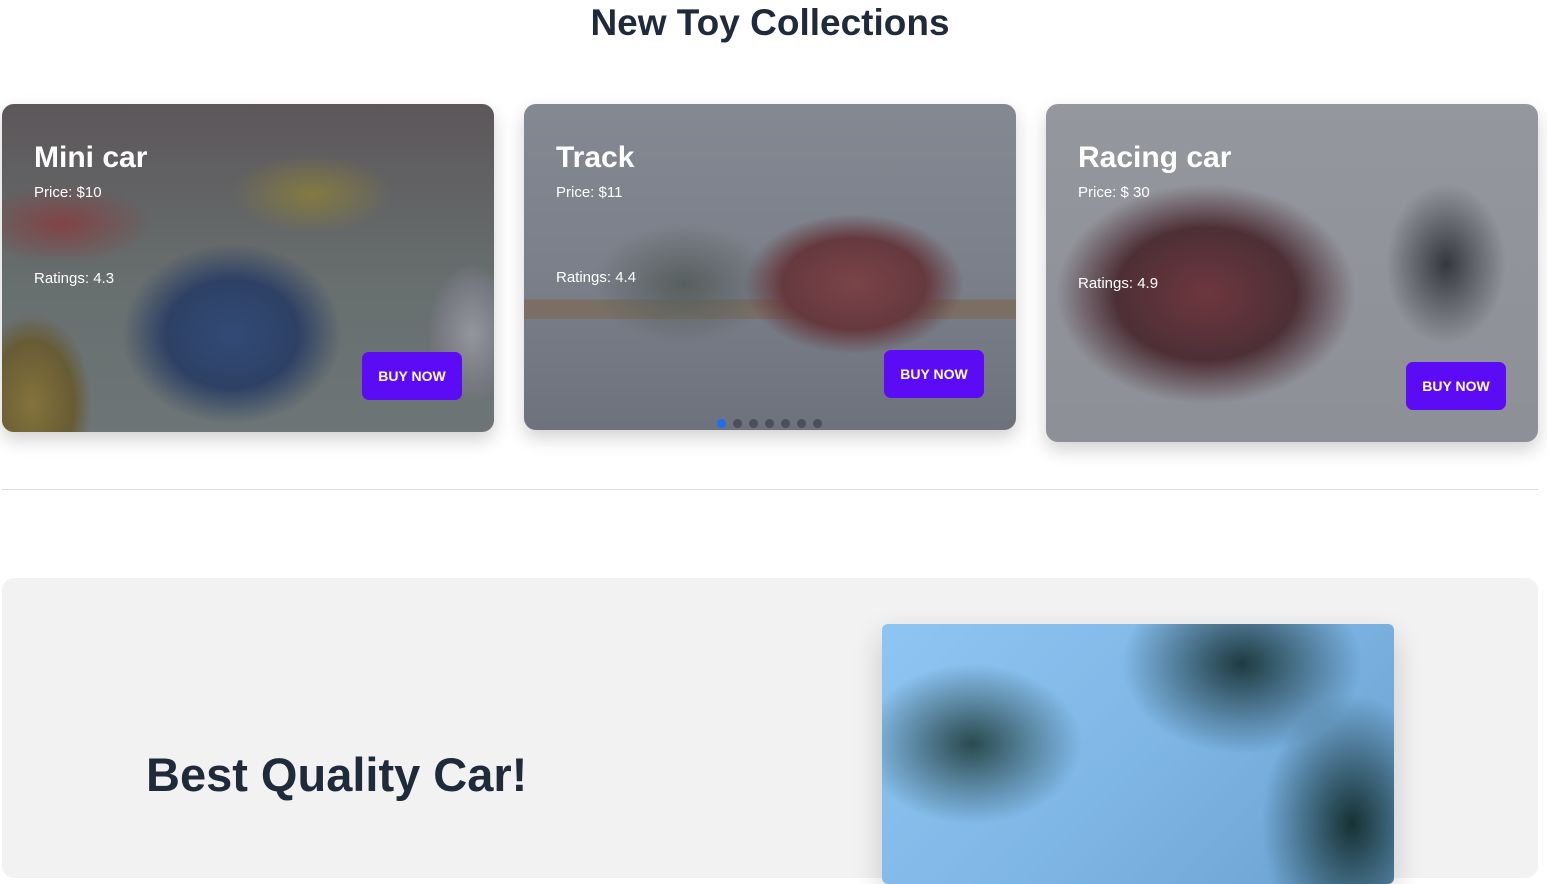 The image size is (1547, 884). I want to click on product-title: Racing car, so click(1155, 157).